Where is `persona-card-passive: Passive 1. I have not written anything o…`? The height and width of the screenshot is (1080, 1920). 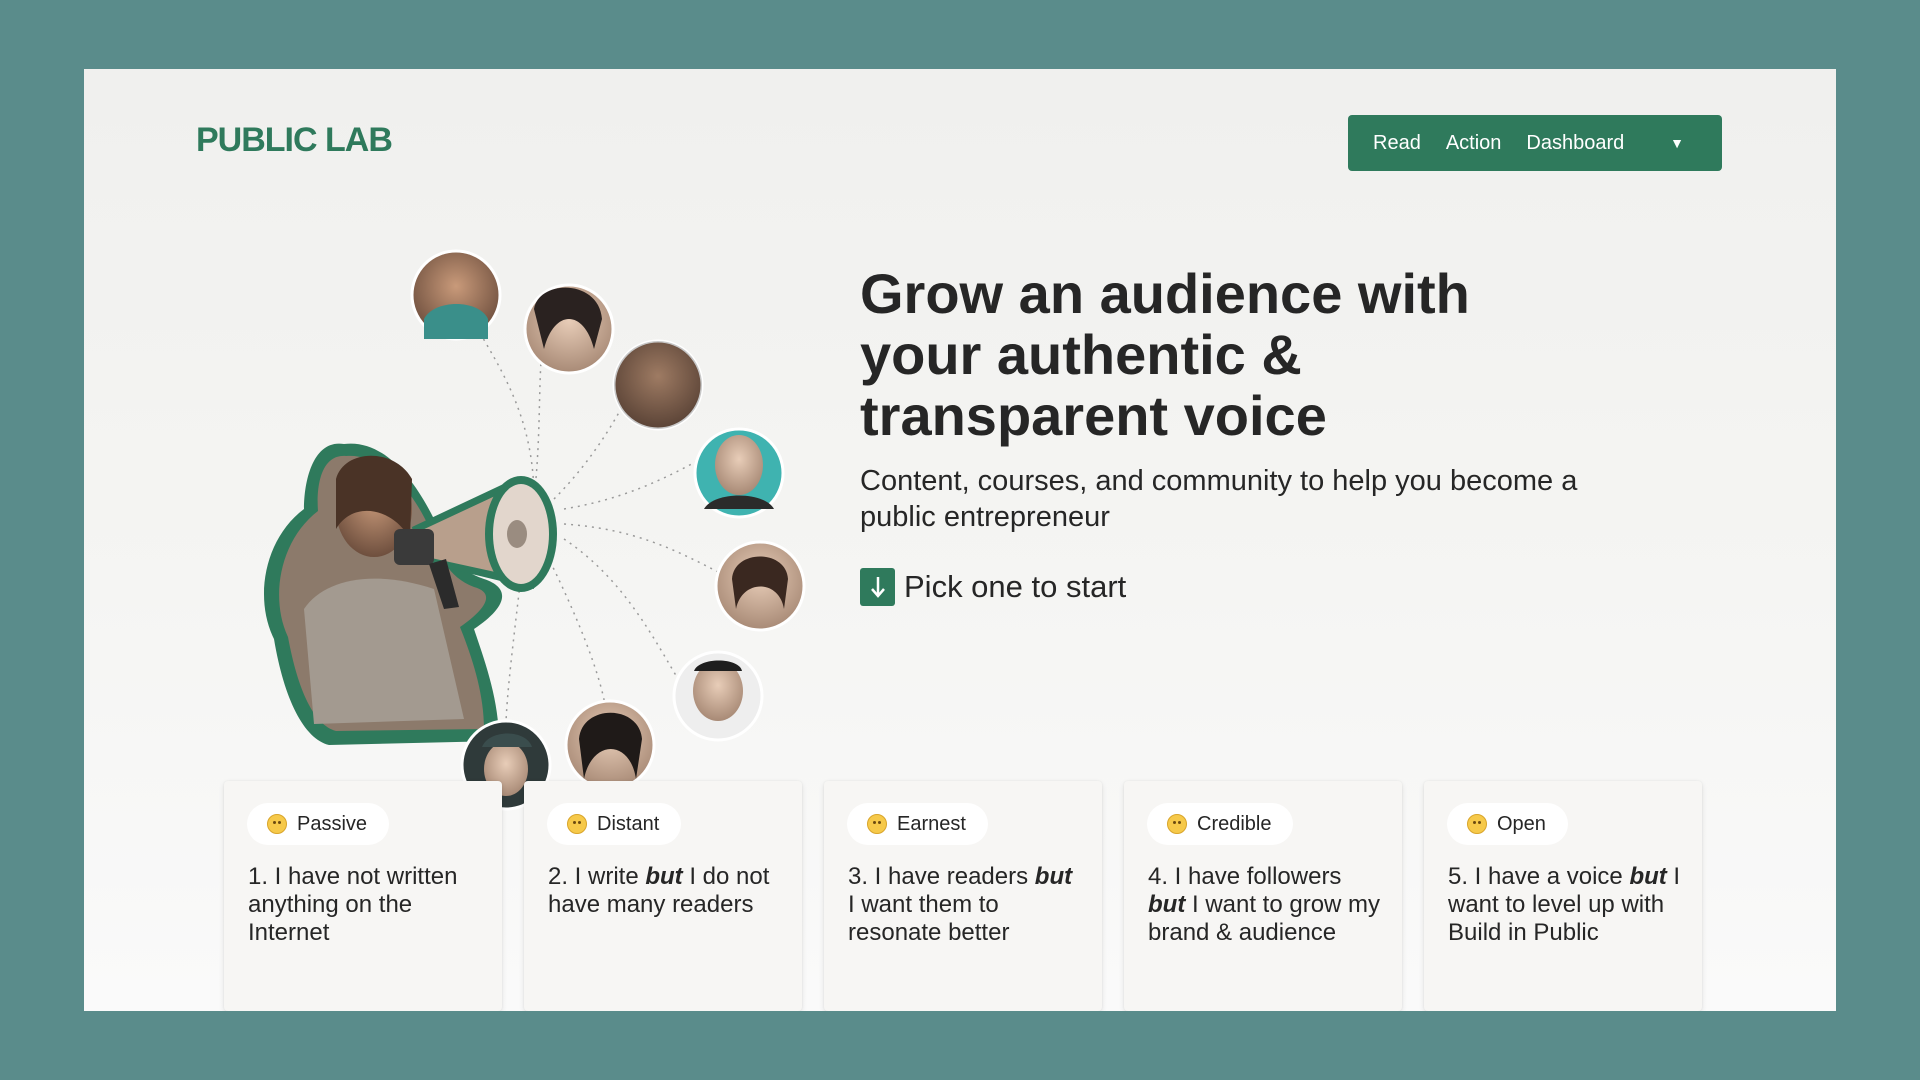 persona-card-passive: Passive 1. I have not written anything o… is located at coordinates (363, 896).